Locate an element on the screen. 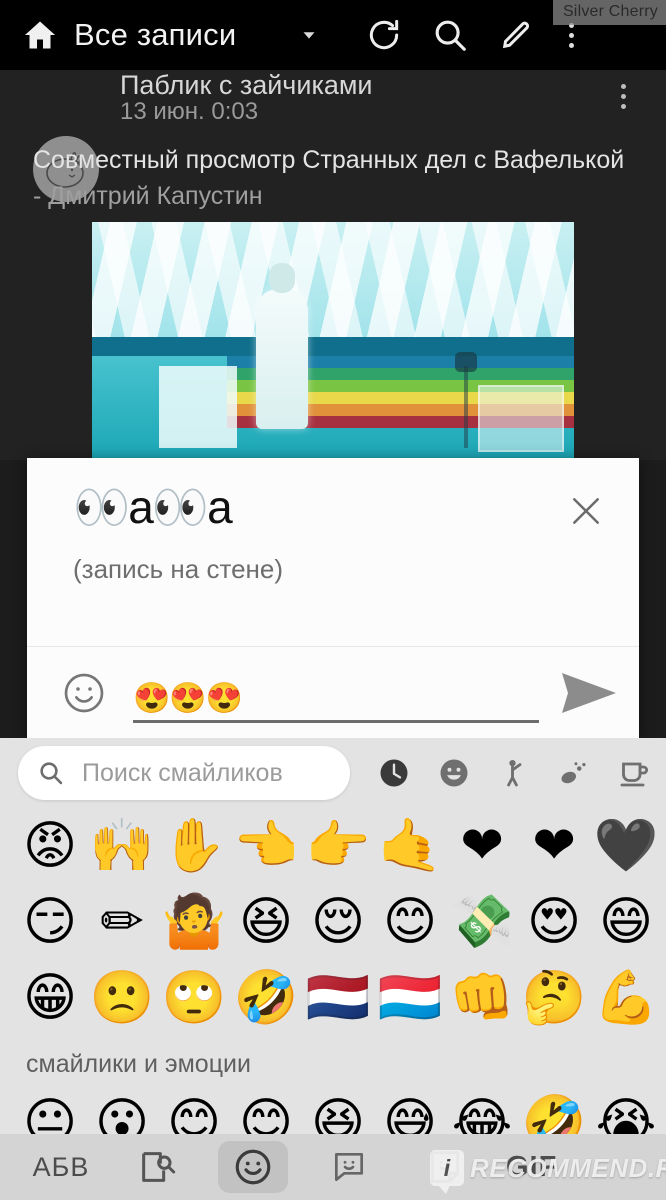 This screenshot has height=1200, width=666. comment-composer: 😍😍😍 is located at coordinates (333, 692).